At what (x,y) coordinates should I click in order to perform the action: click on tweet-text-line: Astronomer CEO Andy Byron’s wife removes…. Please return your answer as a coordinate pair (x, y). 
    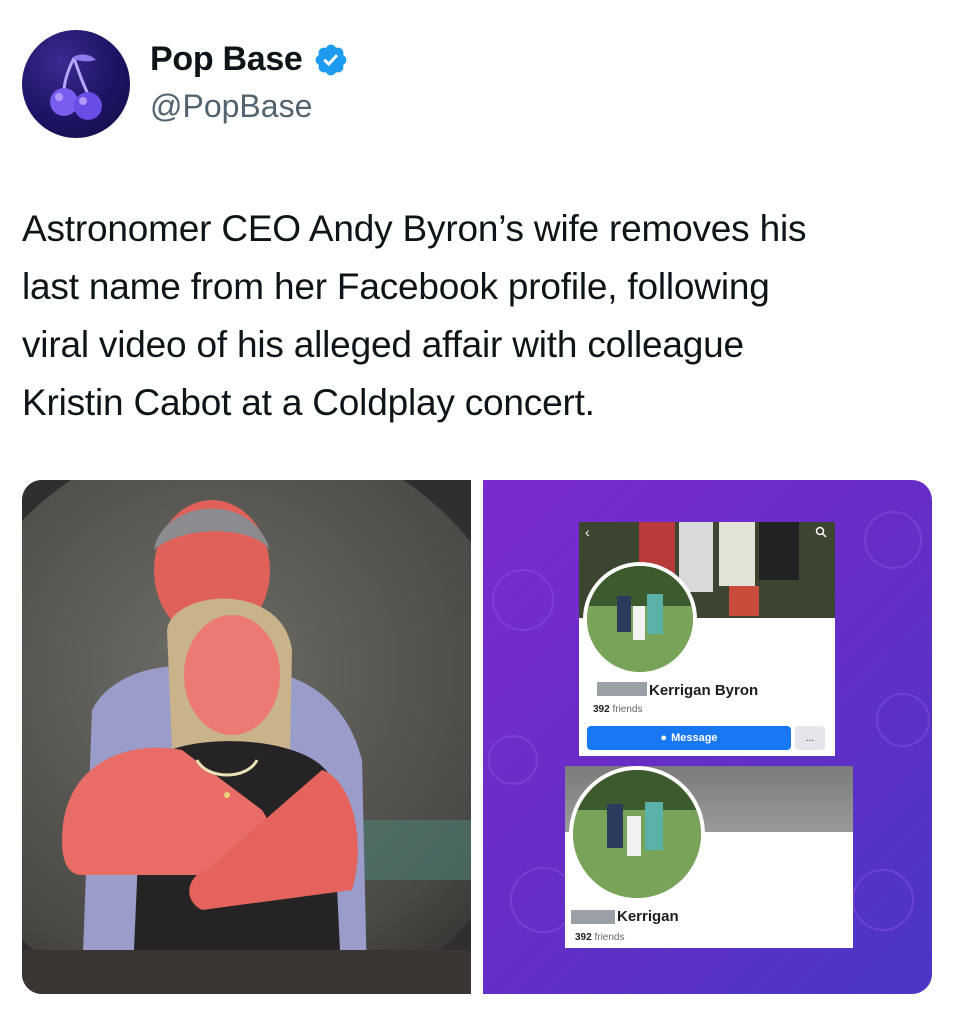
    Looking at the image, I should click on (414, 228).